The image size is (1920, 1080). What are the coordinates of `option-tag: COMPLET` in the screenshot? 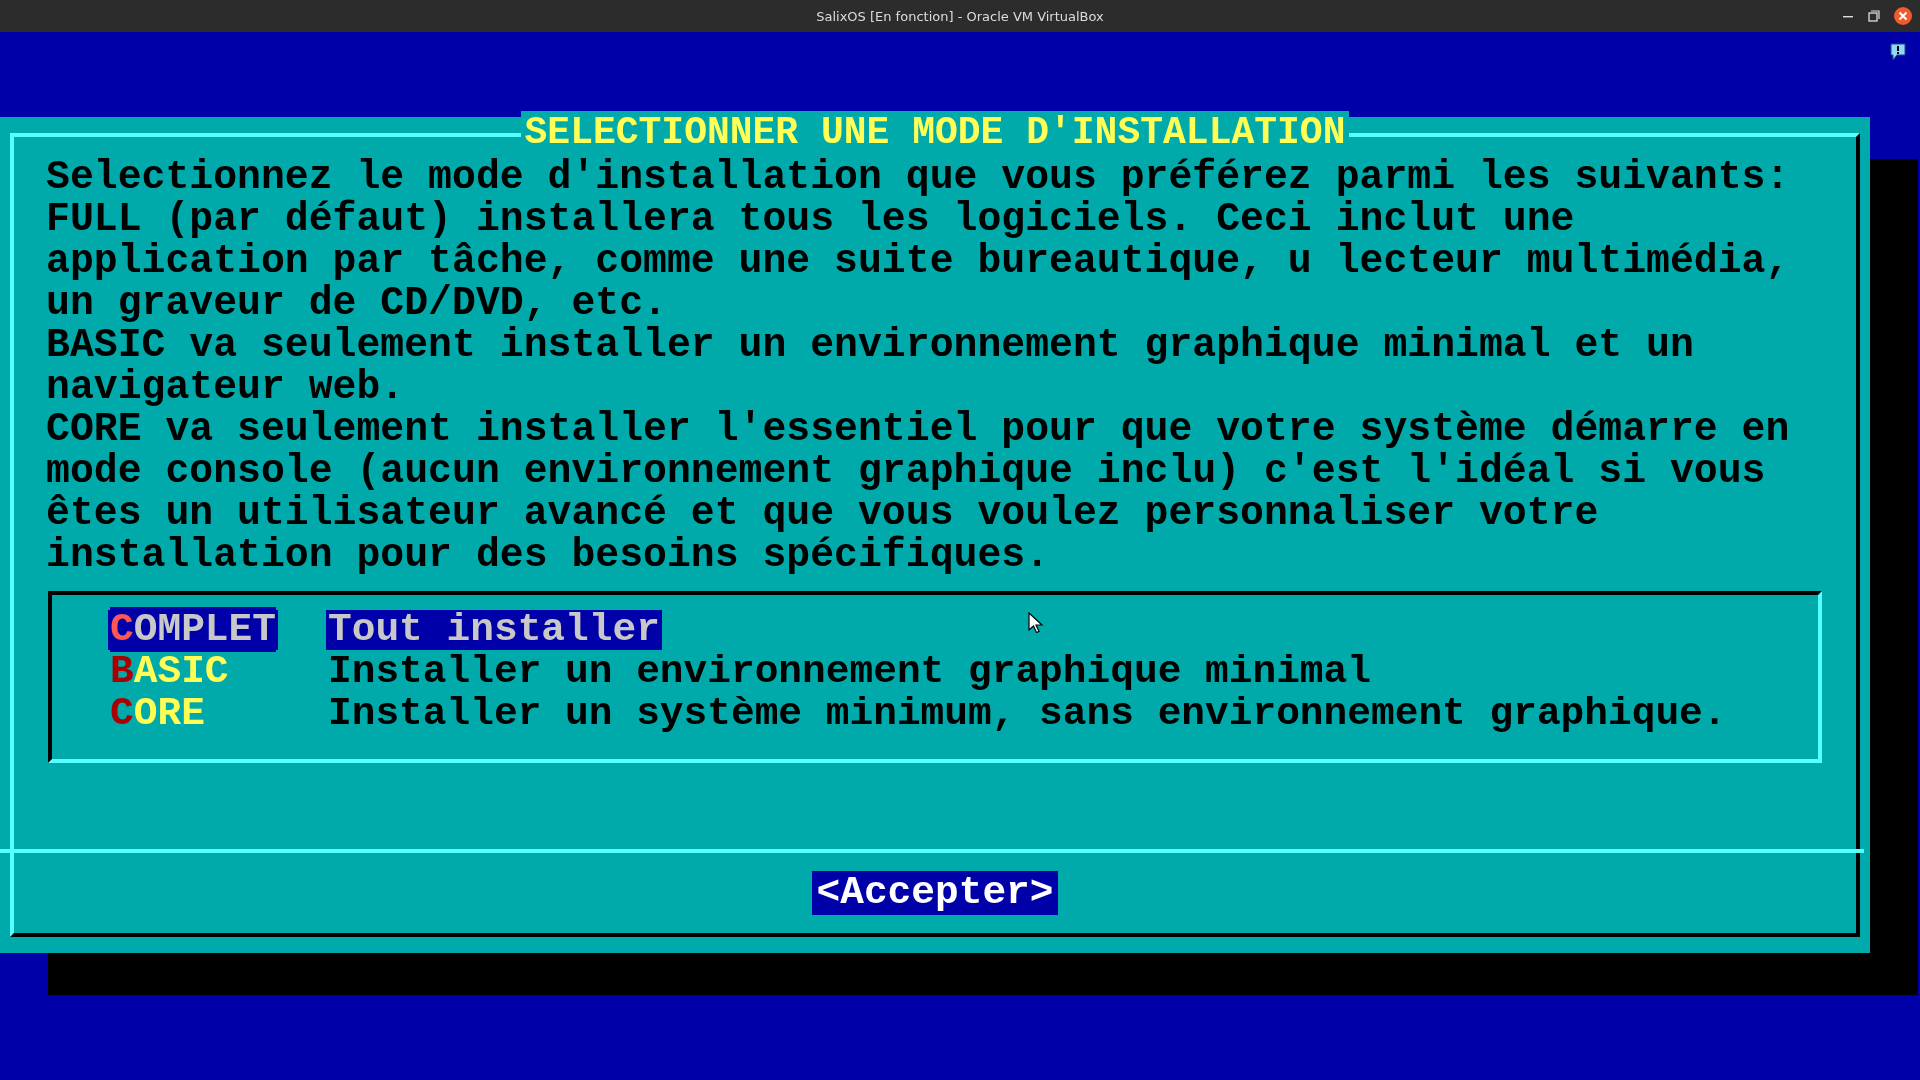 It's located at (193, 630).